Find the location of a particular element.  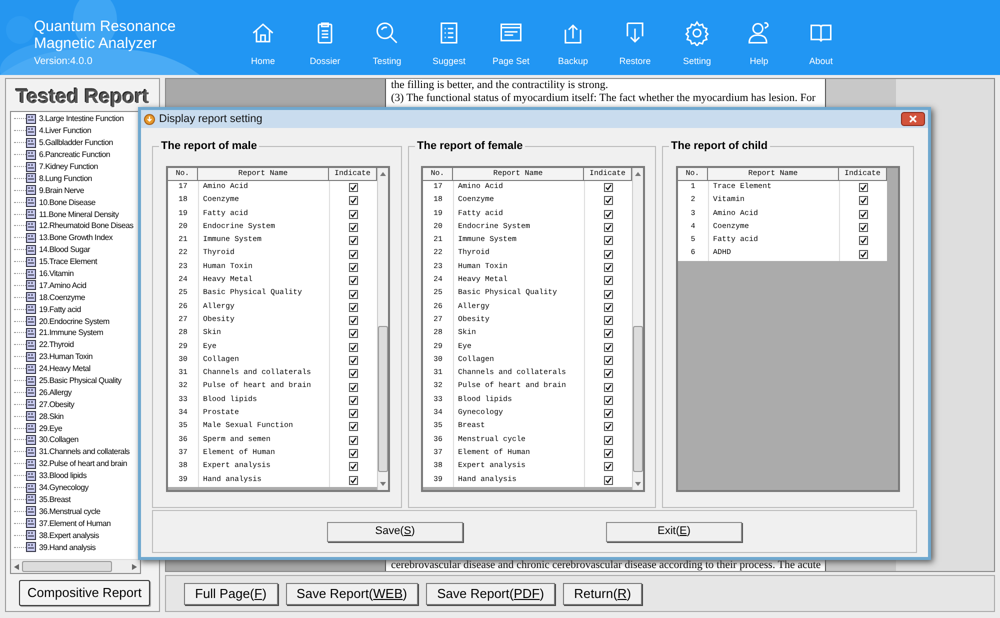

tree-item: 17.Amino Acid is located at coordinates (62, 285).